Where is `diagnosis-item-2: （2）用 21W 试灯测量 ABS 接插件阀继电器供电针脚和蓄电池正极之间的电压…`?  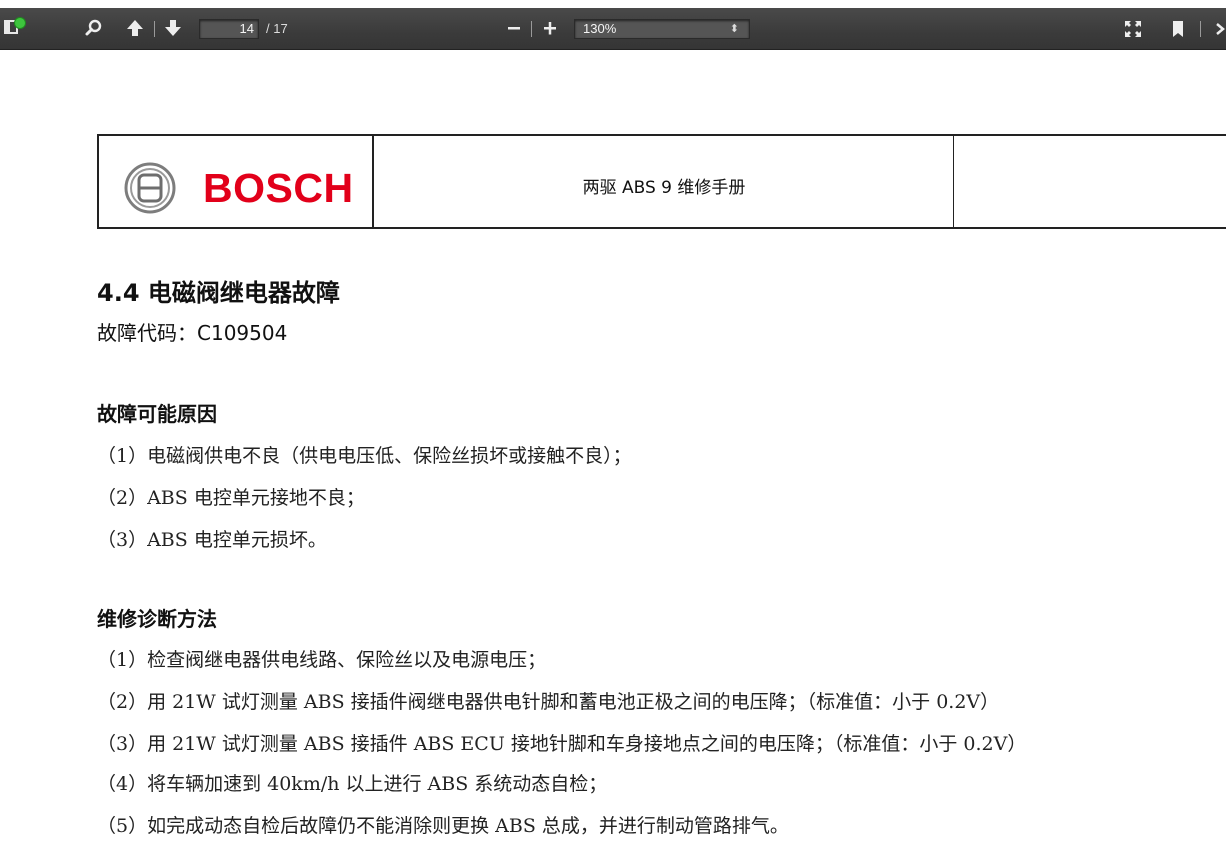
diagnosis-item-2: （2）用 21W 试灯测量 ABS 接插件阀继电器供电针脚和蓄电池正极之间的电压… is located at coordinates (548, 702).